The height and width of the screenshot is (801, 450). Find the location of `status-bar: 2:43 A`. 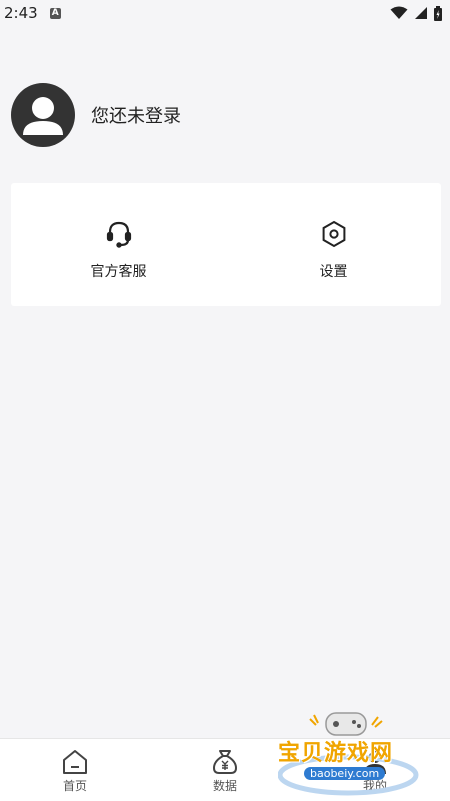

status-bar: 2:43 A is located at coordinates (225, 13).